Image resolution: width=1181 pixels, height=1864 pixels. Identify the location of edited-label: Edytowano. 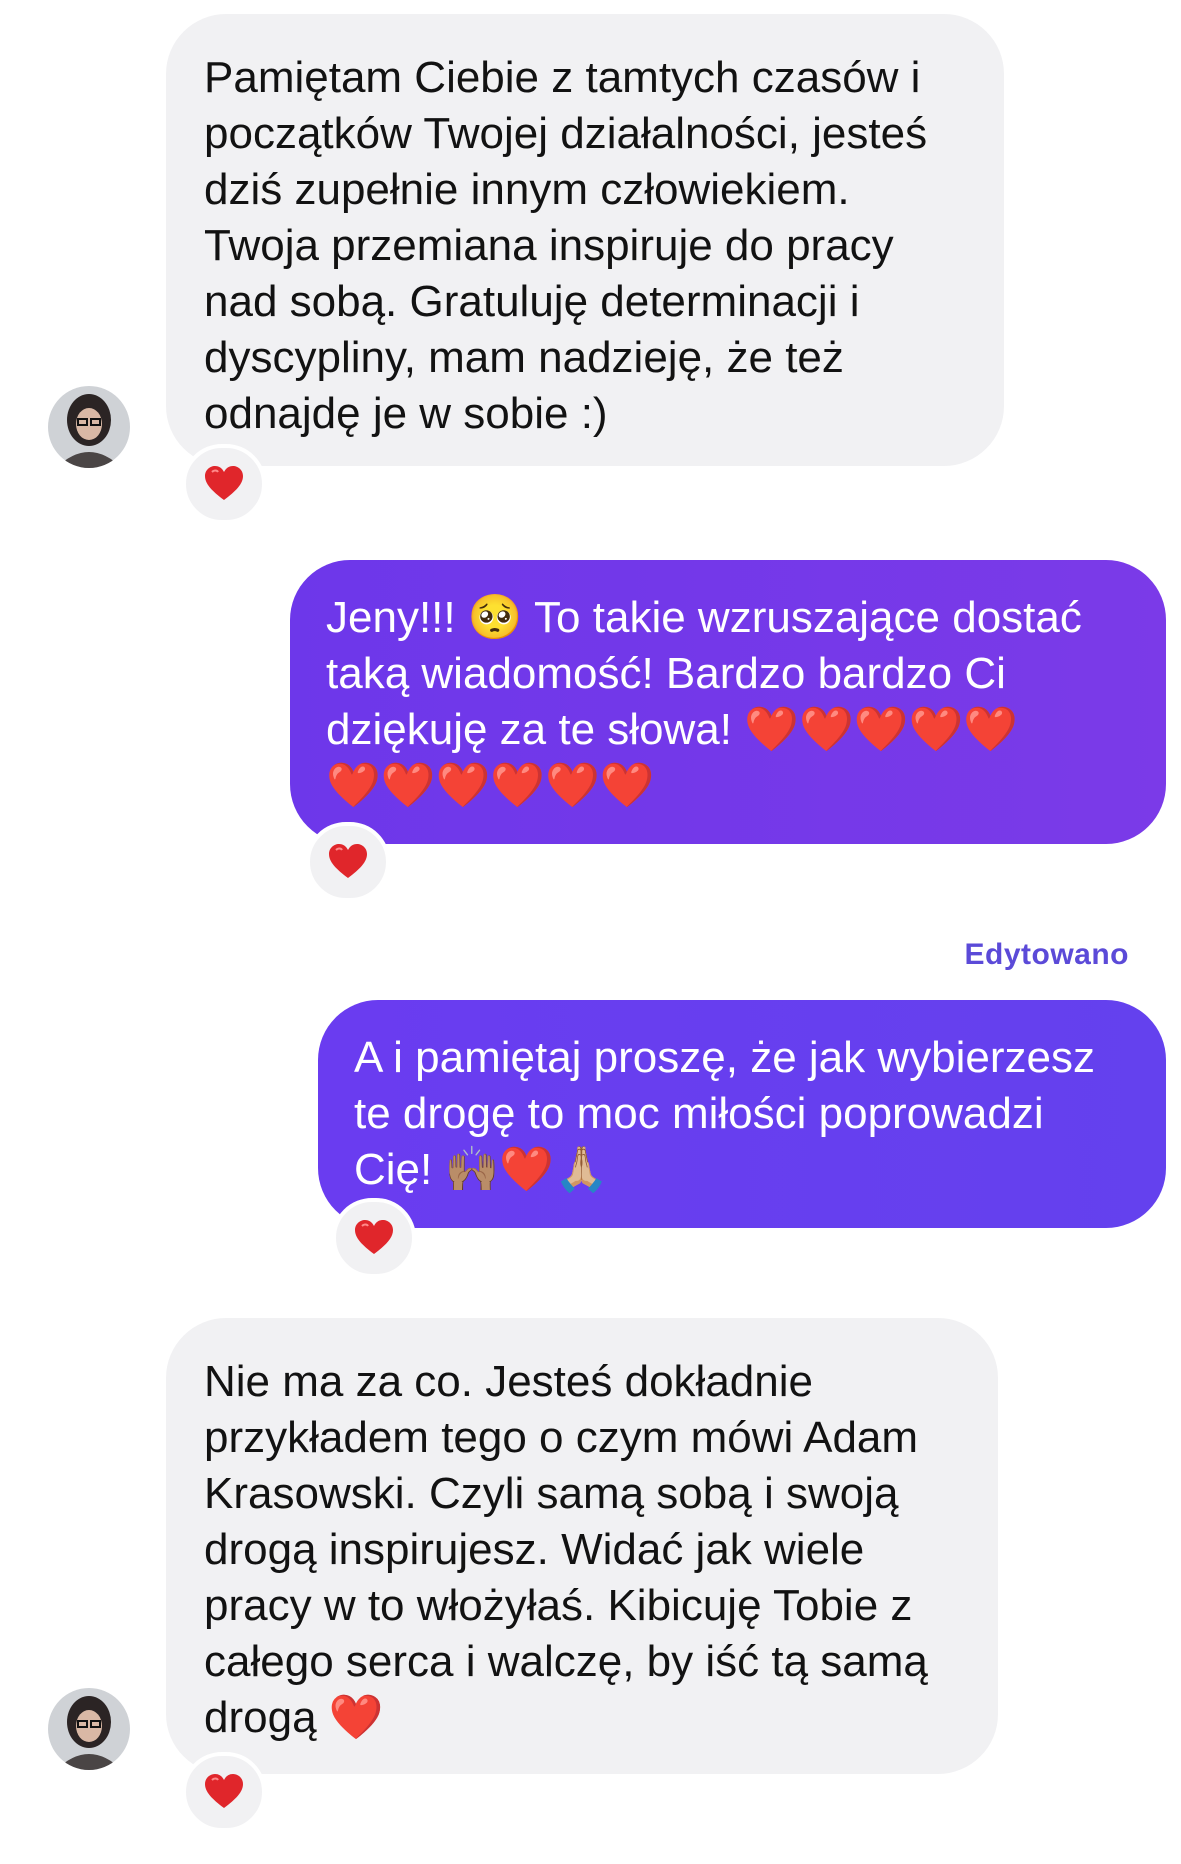
(1046, 954).